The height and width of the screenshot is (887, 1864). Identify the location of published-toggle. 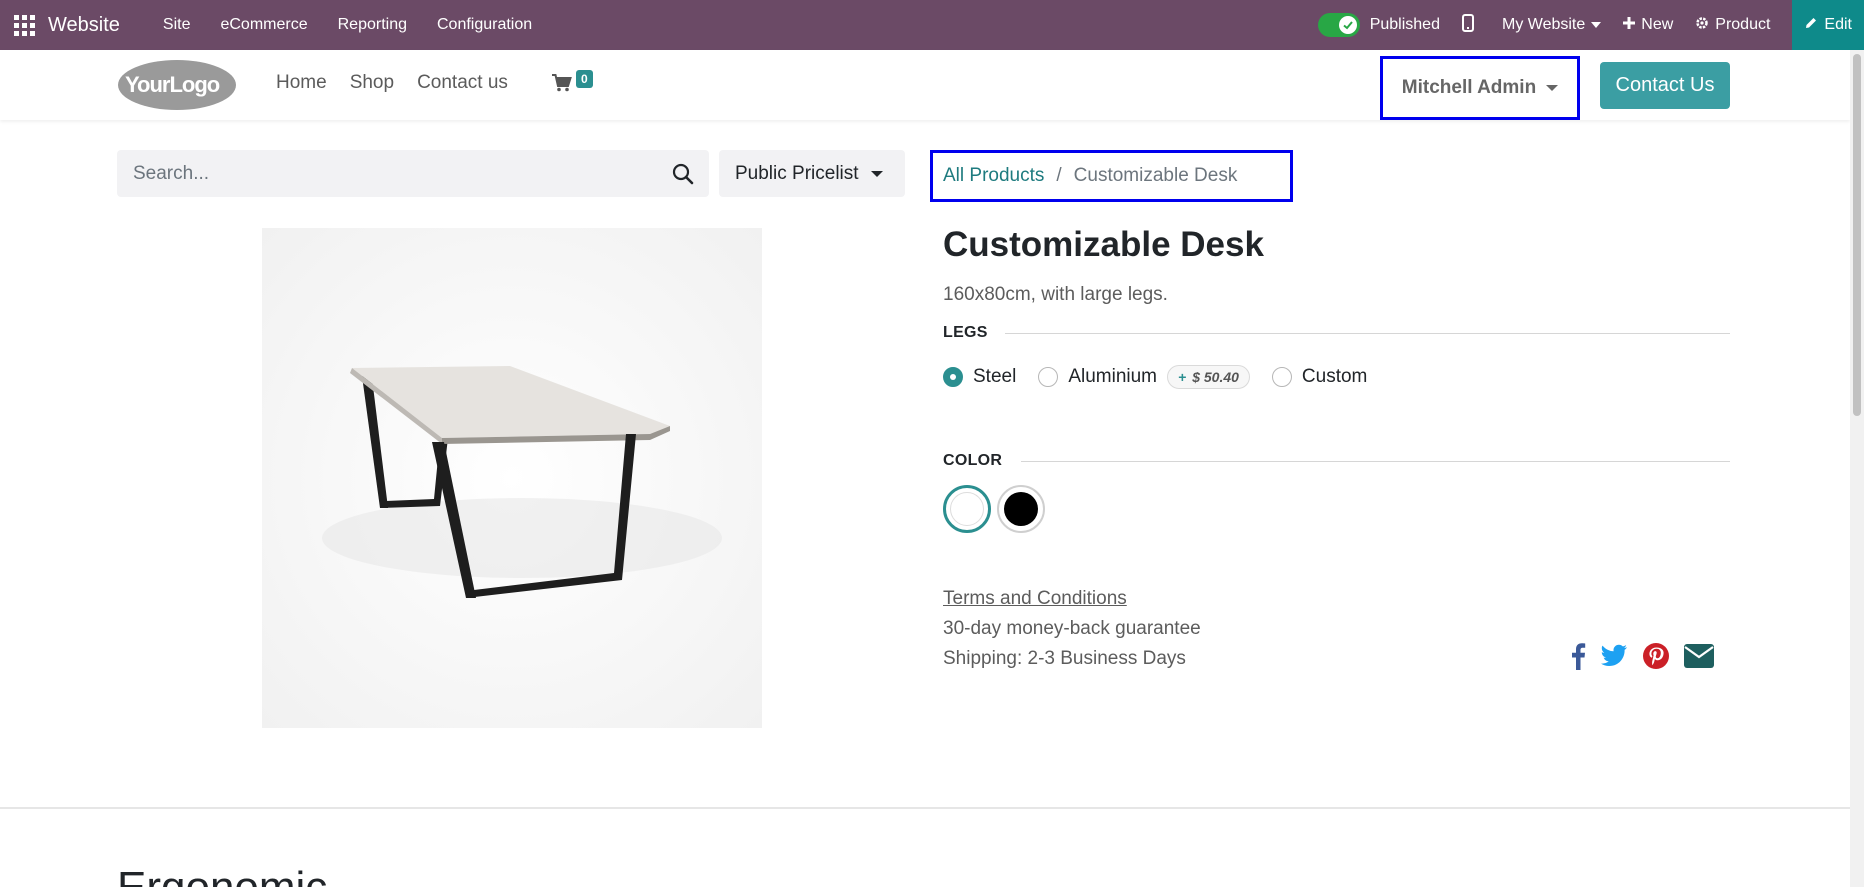
(1338, 25).